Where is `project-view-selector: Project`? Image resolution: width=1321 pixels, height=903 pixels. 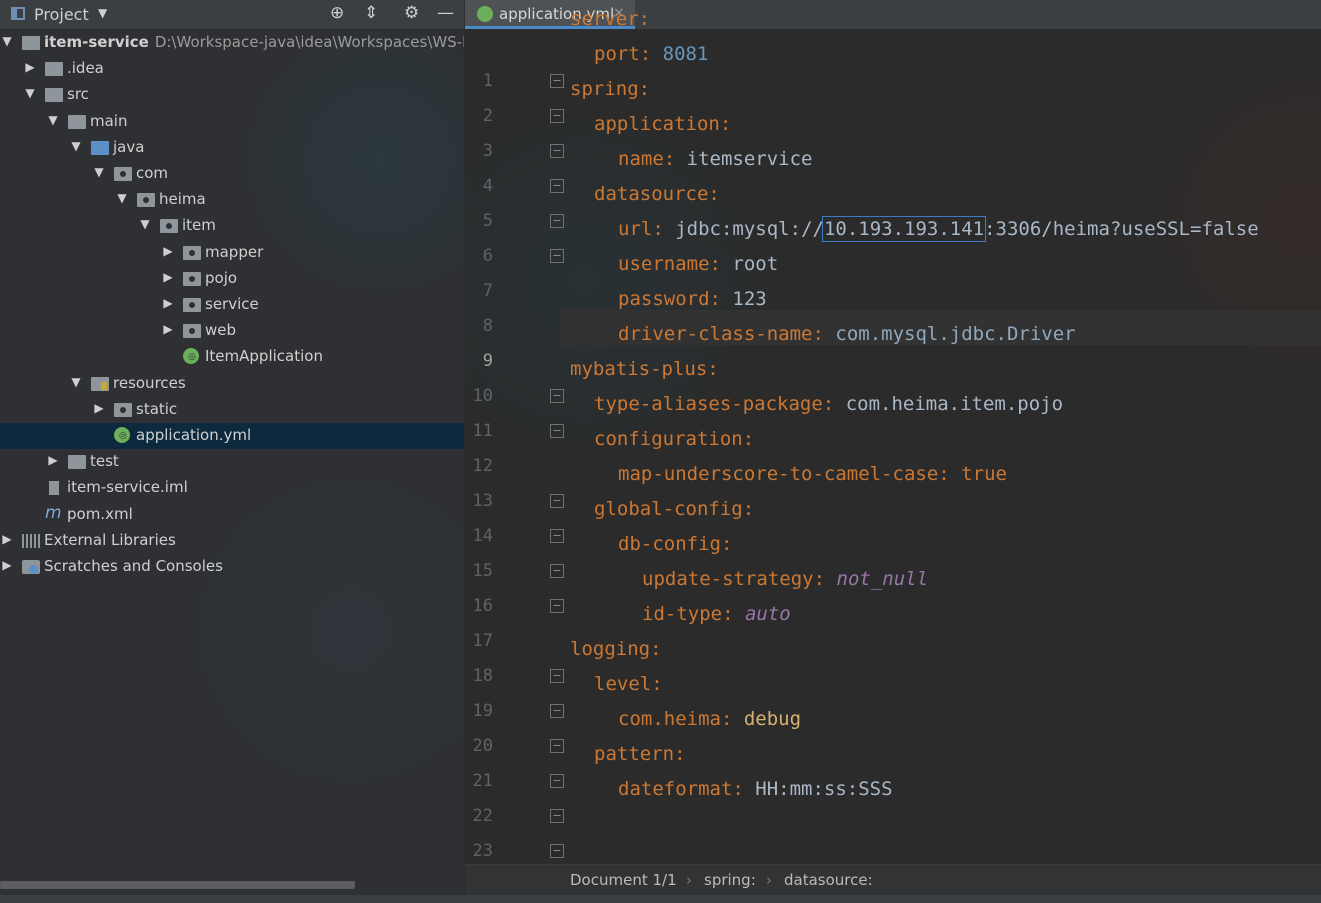
project-view-selector: Project is located at coordinates (61, 14).